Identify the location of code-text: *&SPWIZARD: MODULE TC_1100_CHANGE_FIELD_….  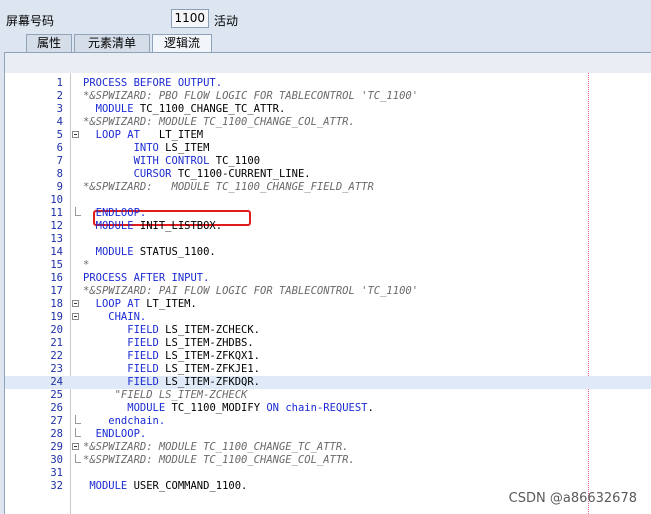
(228, 187).